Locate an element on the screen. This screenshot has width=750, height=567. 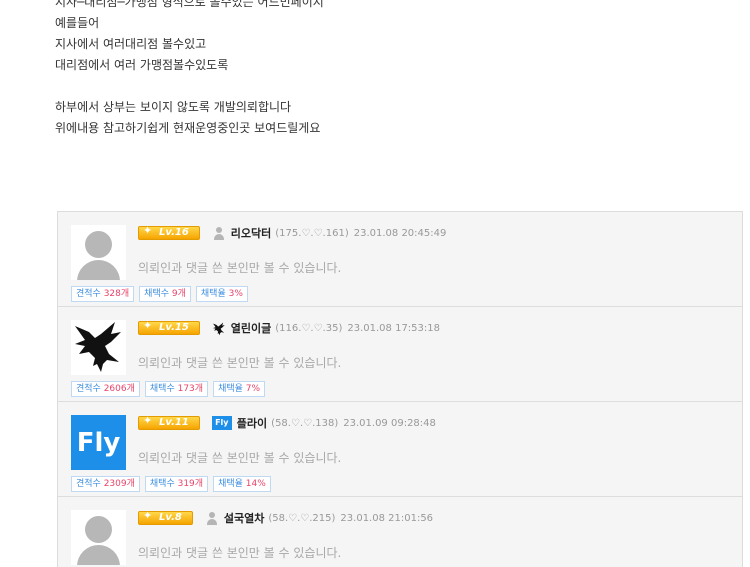
post-line: 지사에서 여러대리점 볼수있고 is located at coordinates (131, 44).